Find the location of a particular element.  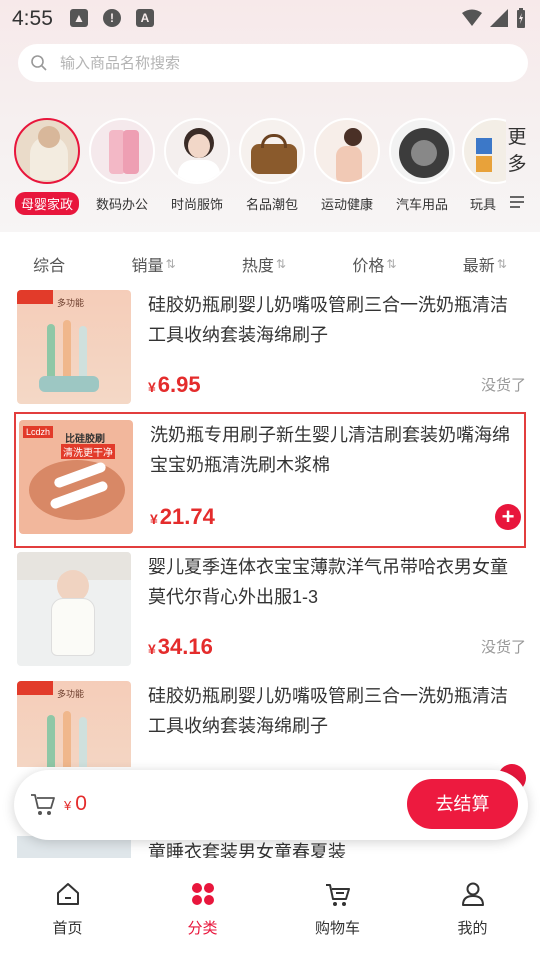

product-image-text: 清洗更干净 is located at coordinates (88, 451).